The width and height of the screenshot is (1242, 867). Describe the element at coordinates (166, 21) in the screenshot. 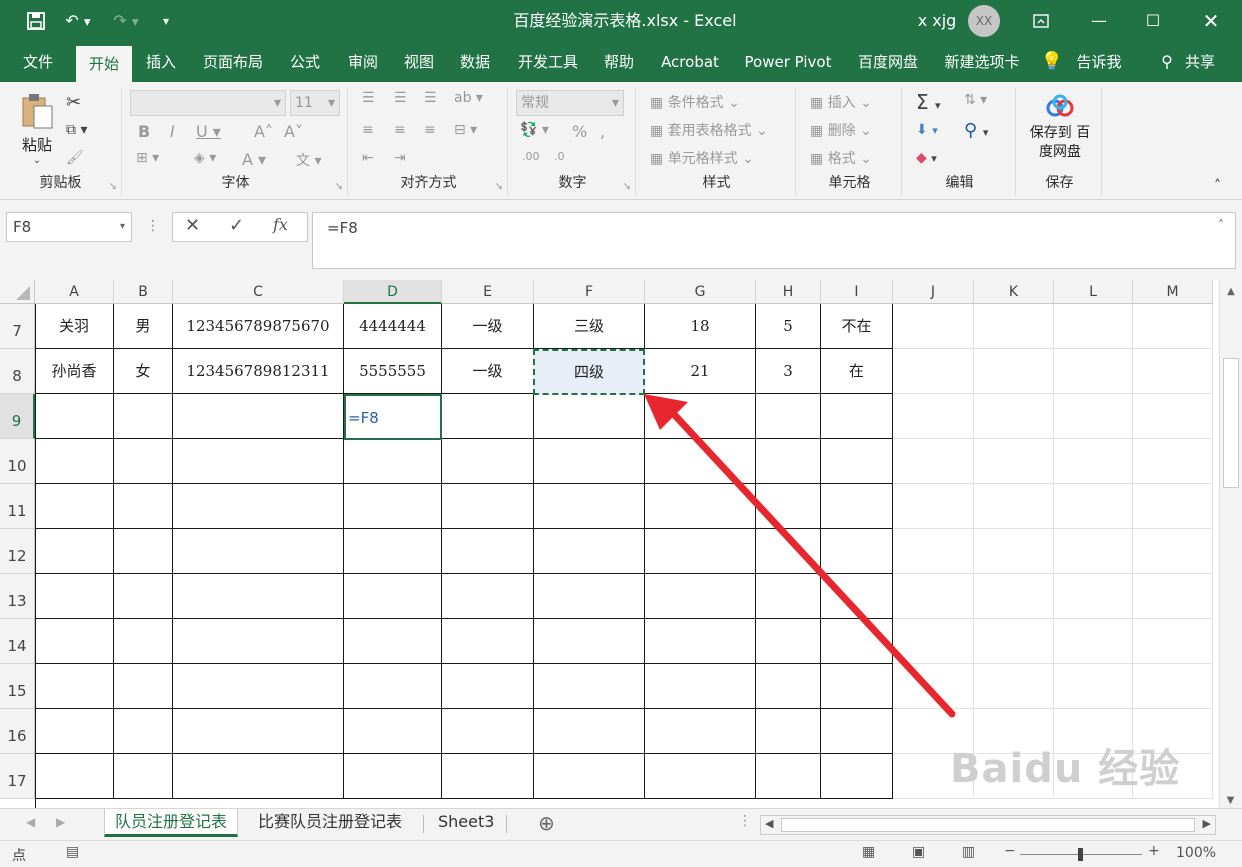

I see `customize-qat-icon: ▾` at that location.